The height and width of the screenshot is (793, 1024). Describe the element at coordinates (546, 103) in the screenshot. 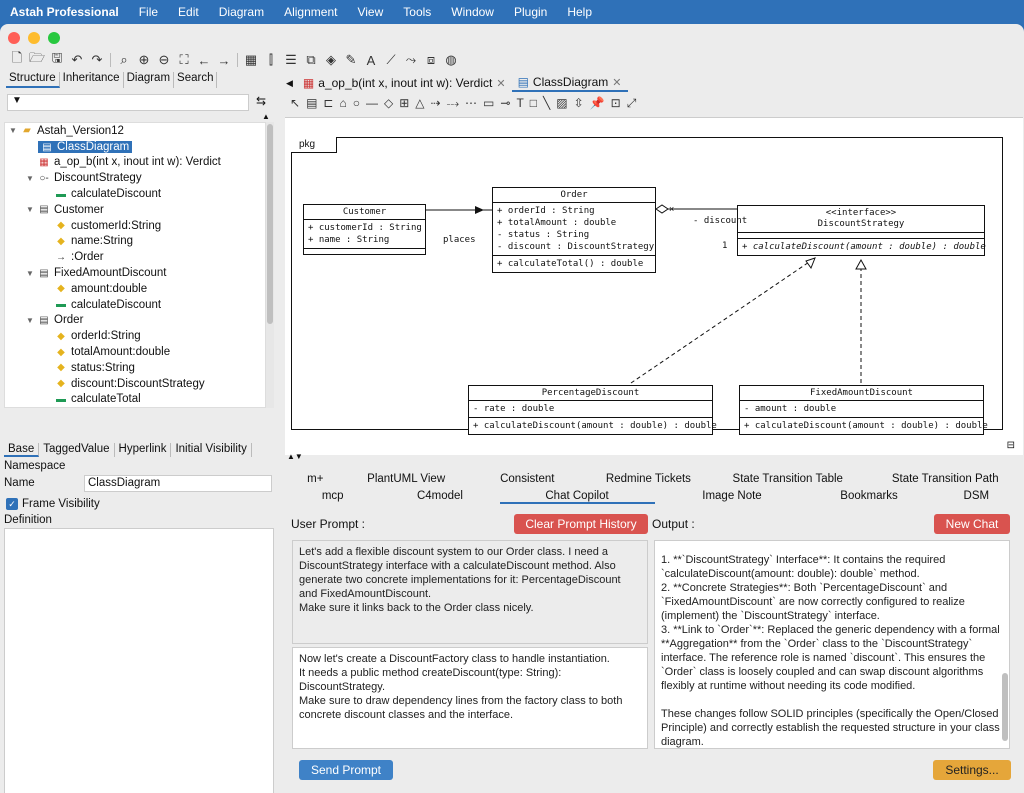

I see `line-tool-icon: ╲` at that location.